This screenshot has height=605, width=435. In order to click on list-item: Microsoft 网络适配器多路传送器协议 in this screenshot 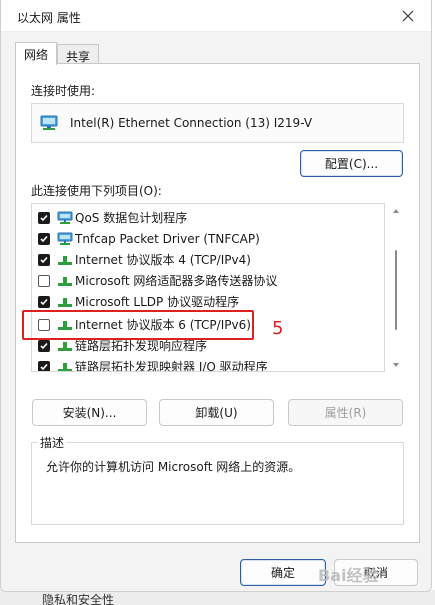, I will do `click(208, 280)`.